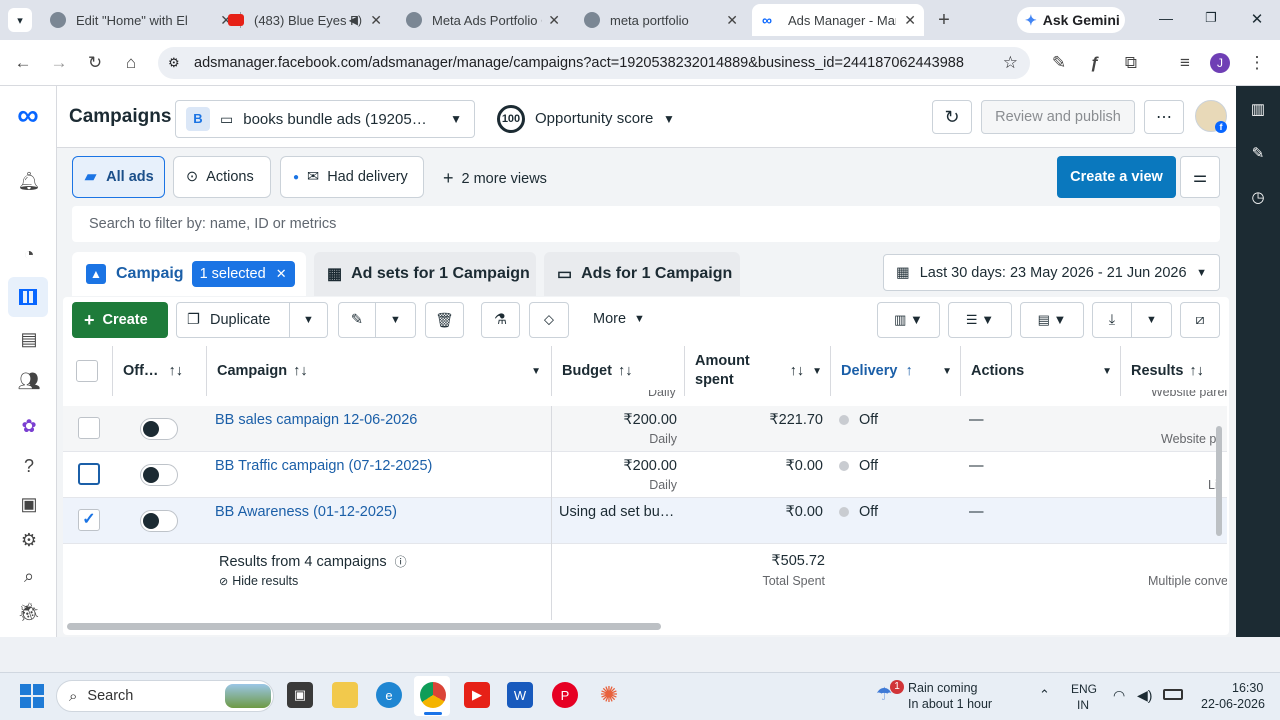 The image size is (1280, 720). What do you see at coordinates (355, 20) in the screenshot?
I see `speaker-icon: ◀)` at bounding box center [355, 20].